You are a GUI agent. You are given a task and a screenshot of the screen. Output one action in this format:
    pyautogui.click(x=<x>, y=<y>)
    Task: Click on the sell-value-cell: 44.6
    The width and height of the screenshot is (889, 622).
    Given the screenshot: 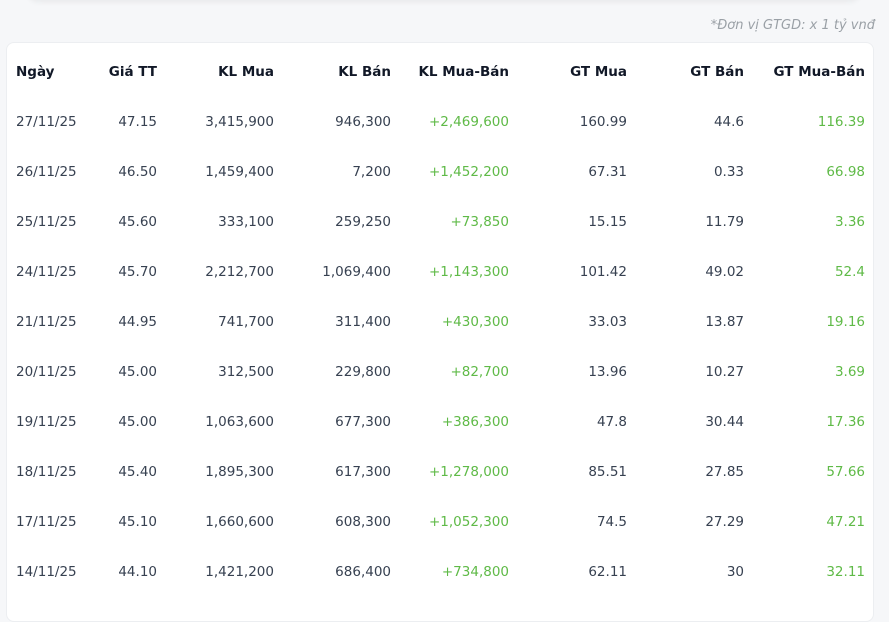 What is the action you would take?
    pyautogui.click(x=728, y=122)
    